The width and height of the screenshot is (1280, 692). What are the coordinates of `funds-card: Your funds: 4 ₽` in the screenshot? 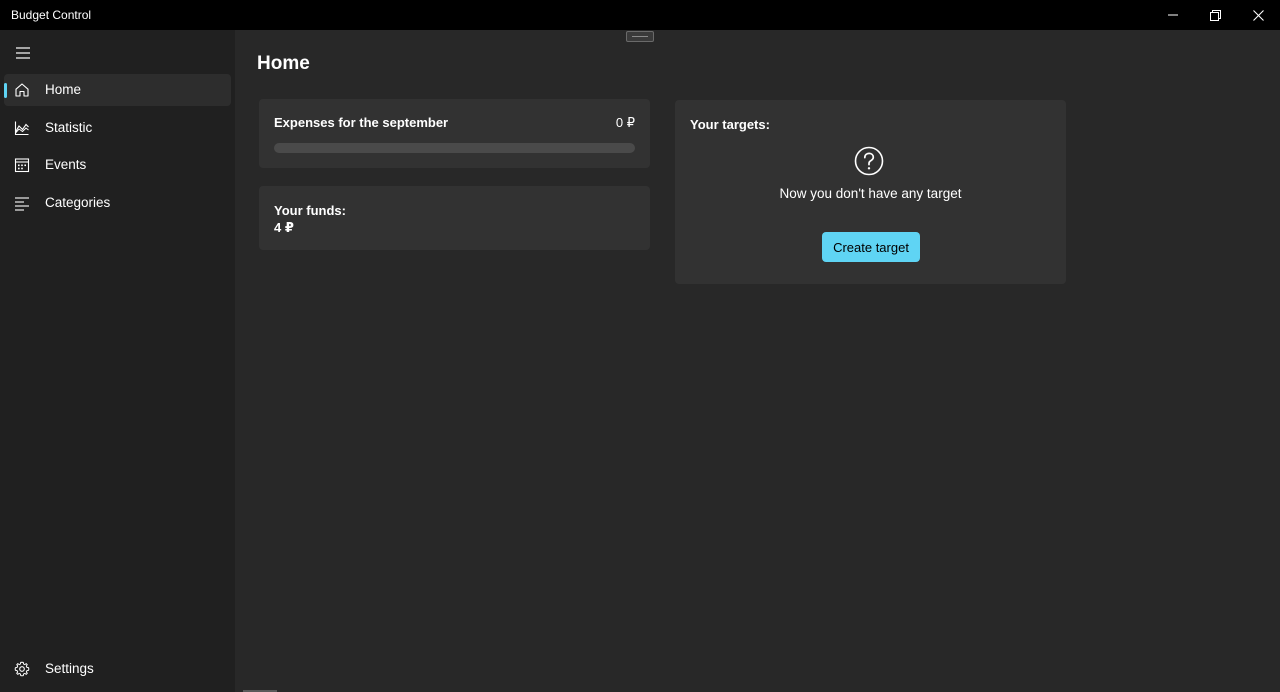 It's located at (454, 218).